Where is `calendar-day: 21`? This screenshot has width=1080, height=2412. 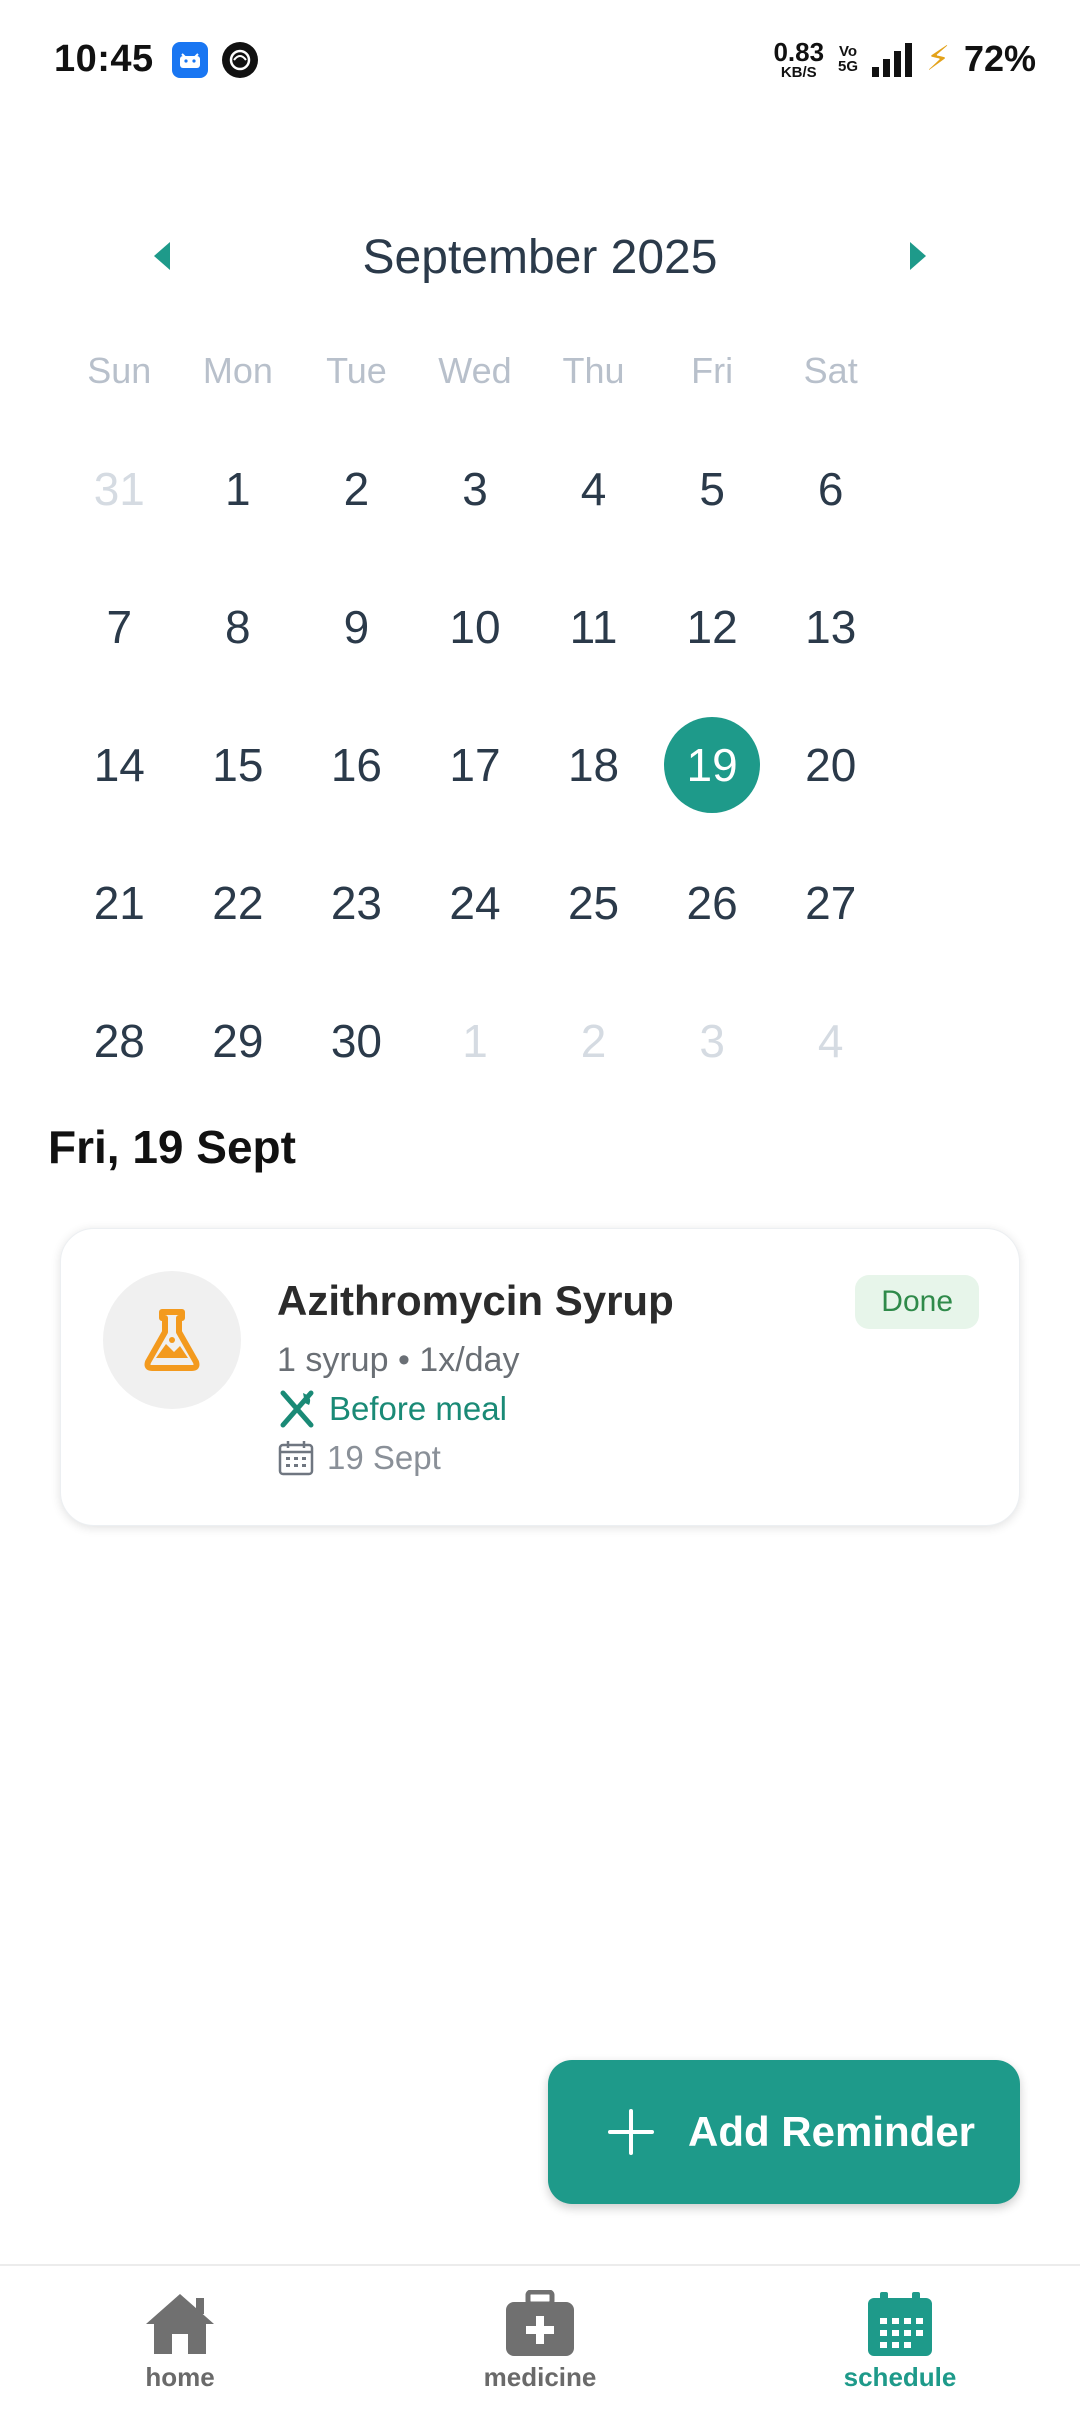
calendar-day: 21 is located at coordinates (119, 903).